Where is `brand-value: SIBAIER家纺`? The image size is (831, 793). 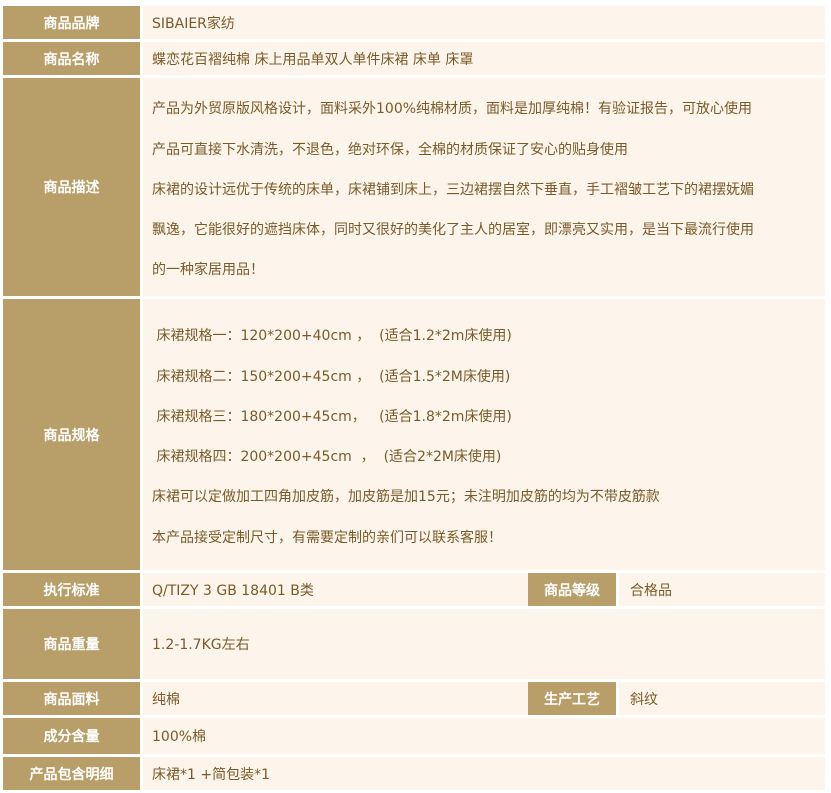 brand-value: SIBAIER家纺 is located at coordinates (484, 22).